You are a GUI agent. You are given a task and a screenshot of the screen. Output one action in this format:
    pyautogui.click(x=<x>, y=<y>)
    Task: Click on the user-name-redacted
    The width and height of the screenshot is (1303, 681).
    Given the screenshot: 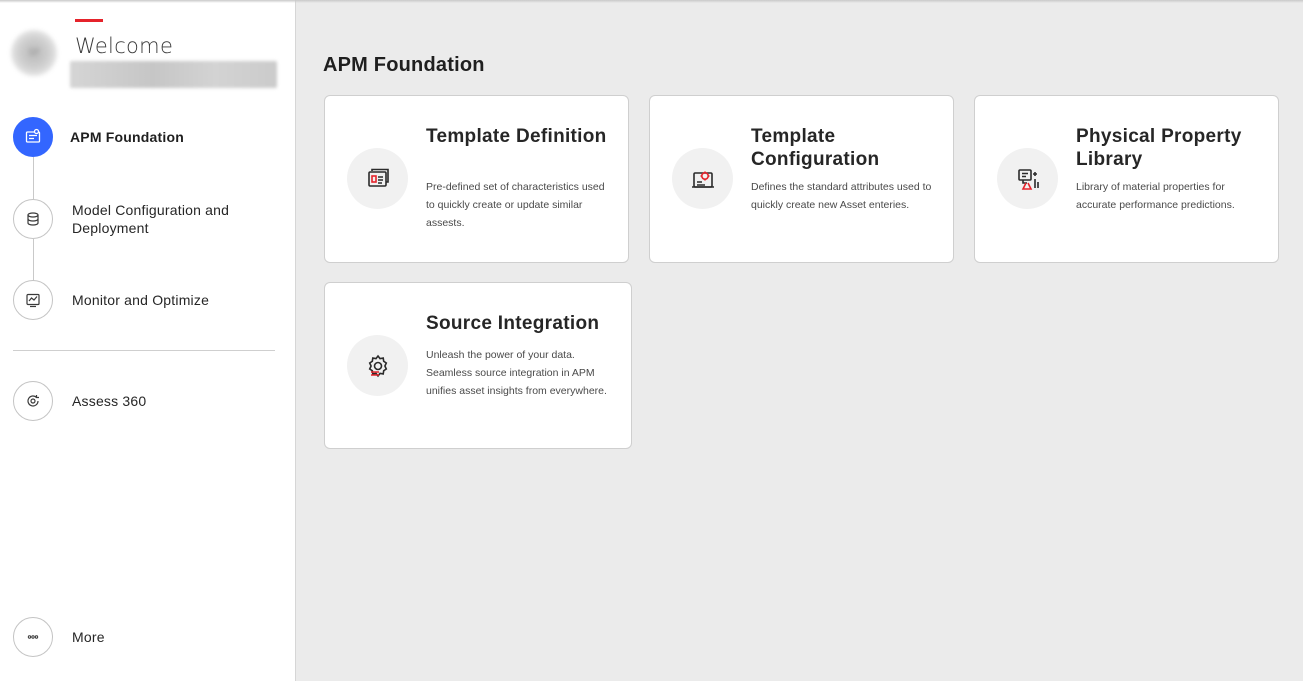 What is the action you would take?
    pyautogui.click(x=173, y=74)
    